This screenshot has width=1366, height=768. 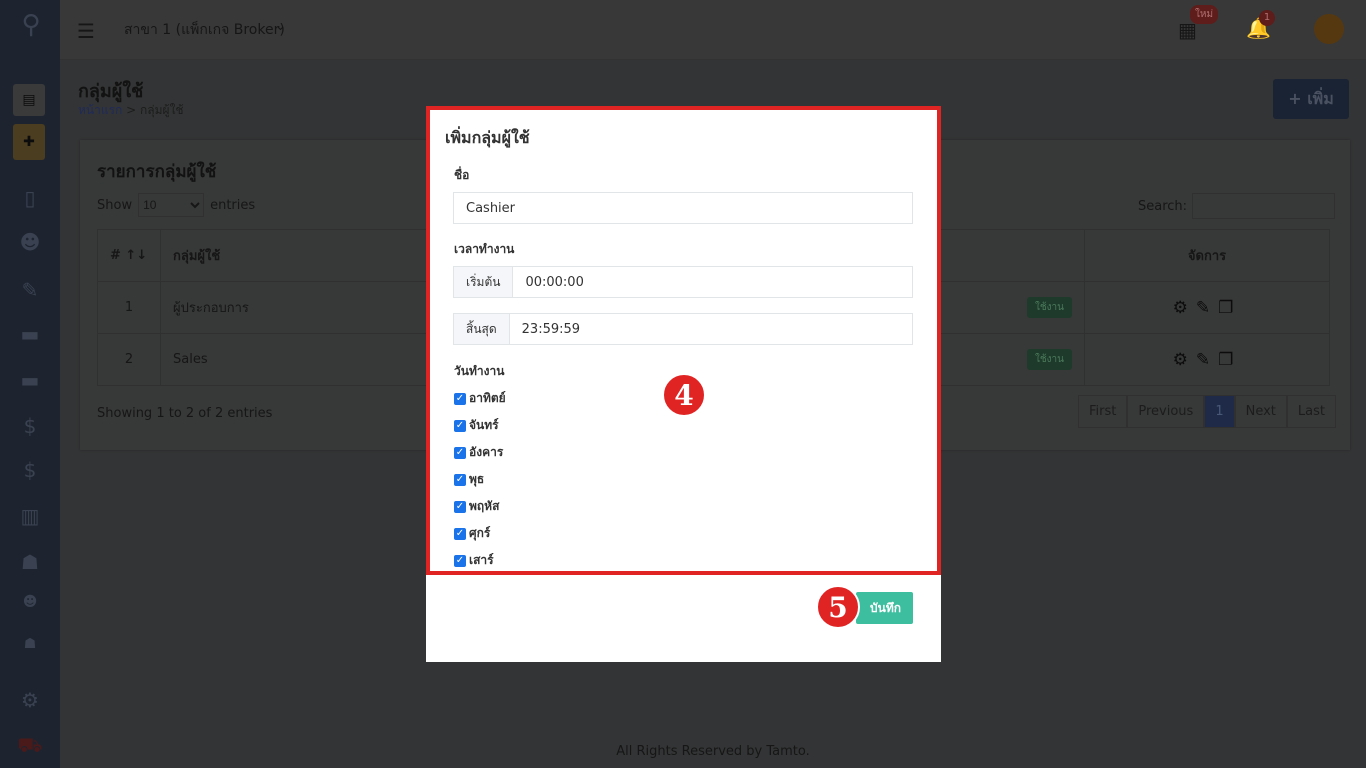 What do you see at coordinates (1103, 411) in the screenshot?
I see `page-first: First` at bounding box center [1103, 411].